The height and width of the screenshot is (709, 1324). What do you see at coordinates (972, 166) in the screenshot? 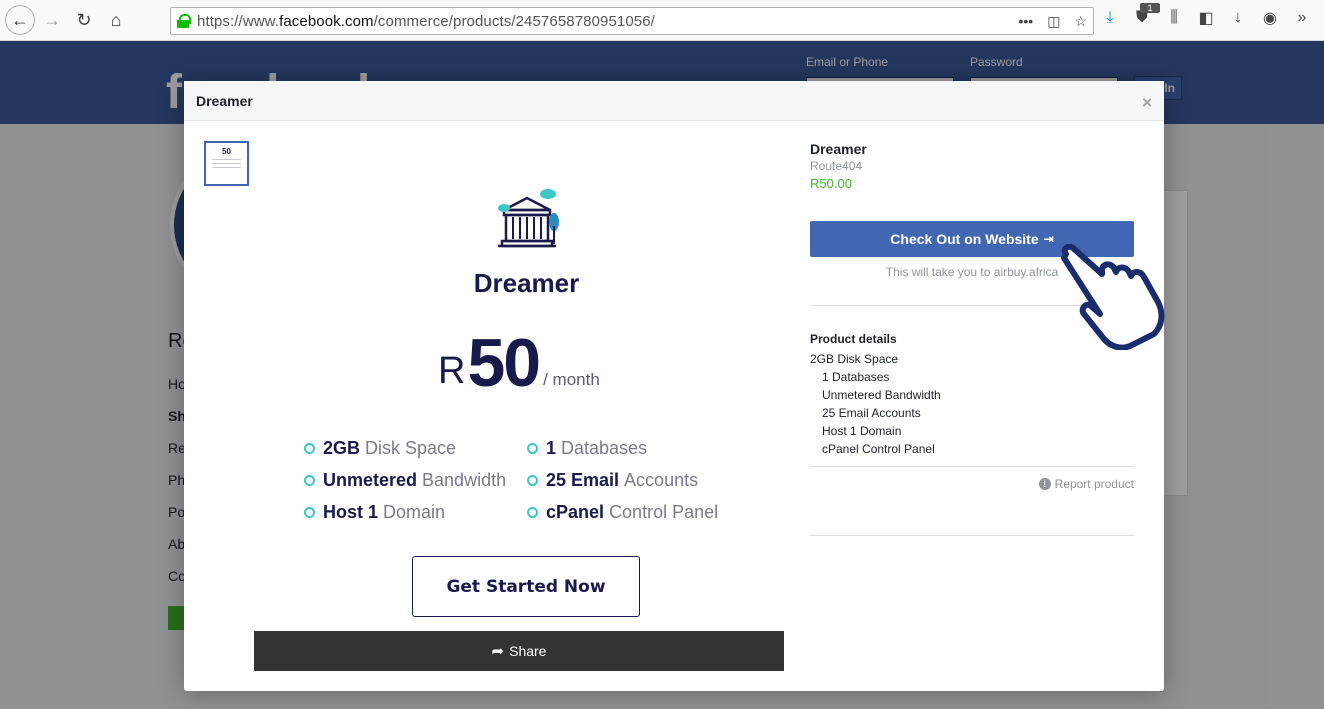
I see `seller-name: Route404` at bounding box center [972, 166].